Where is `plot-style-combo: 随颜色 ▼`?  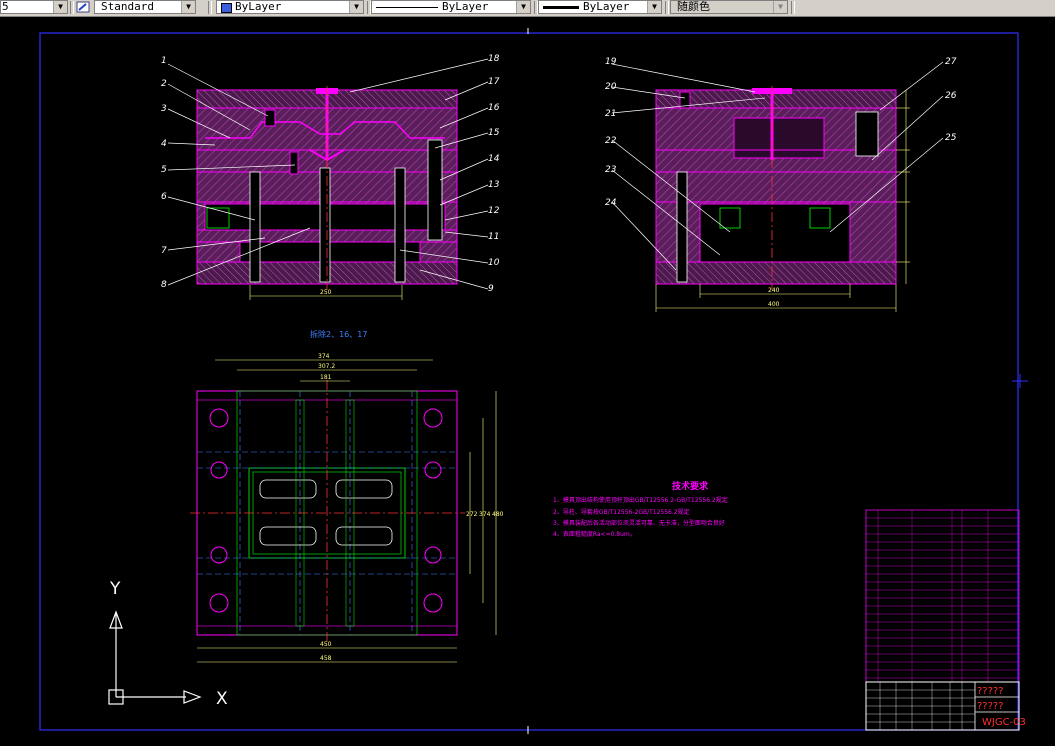
plot-style-combo: 随颜色 ▼ is located at coordinates (729, 7).